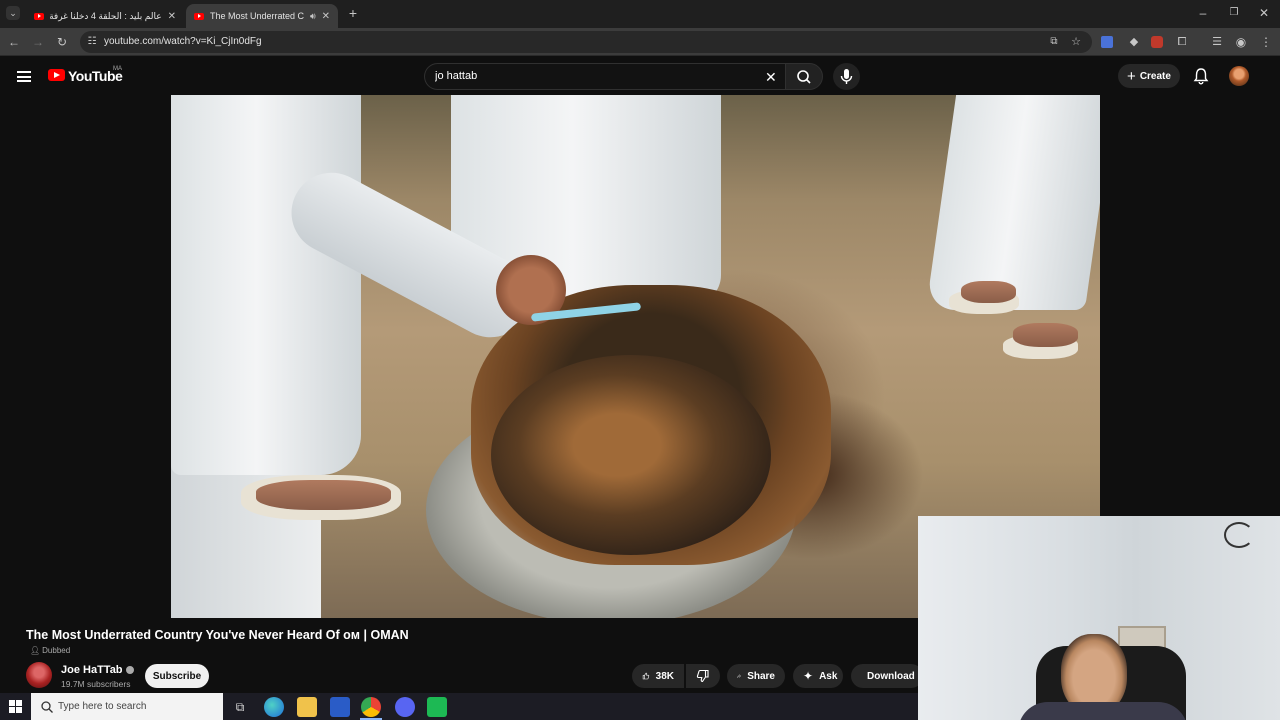 Image resolution: width=1280 pixels, height=720 pixels. I want to click on file-explorer-icon, so click(307, 707).